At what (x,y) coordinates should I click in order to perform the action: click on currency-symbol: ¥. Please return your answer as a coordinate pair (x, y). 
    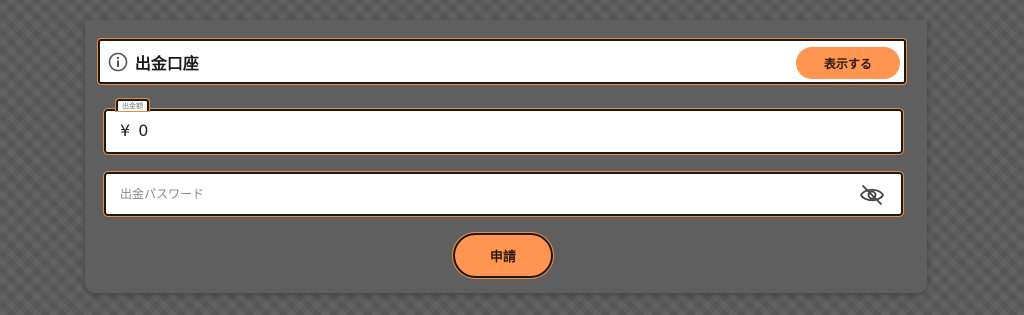
    Looking at the image, I should click on (125, 130).